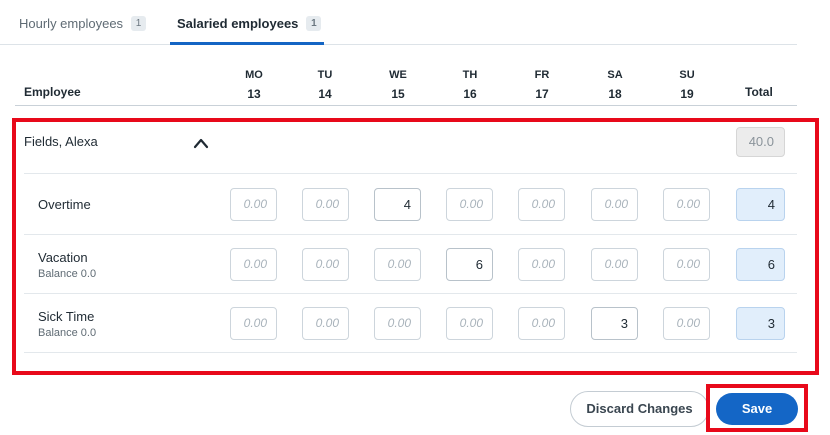 This screenshot has height=435, width=830. Describe the element at coordinates (470, 85) in the screenshot. I see `column-header-day: TH 16` at that location.